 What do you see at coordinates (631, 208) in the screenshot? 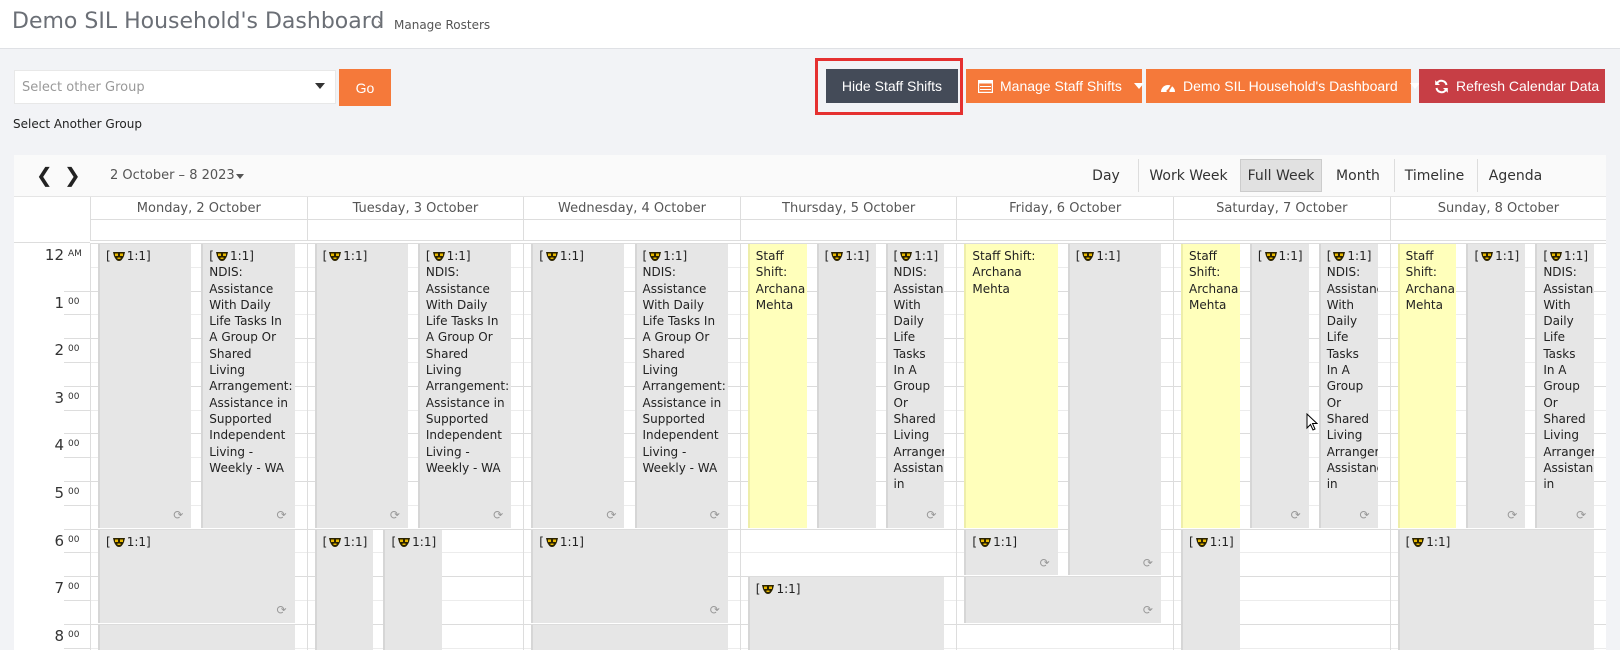
I see `day-header-2: Wednesday, 4 October` at bounding box center [631, 208].